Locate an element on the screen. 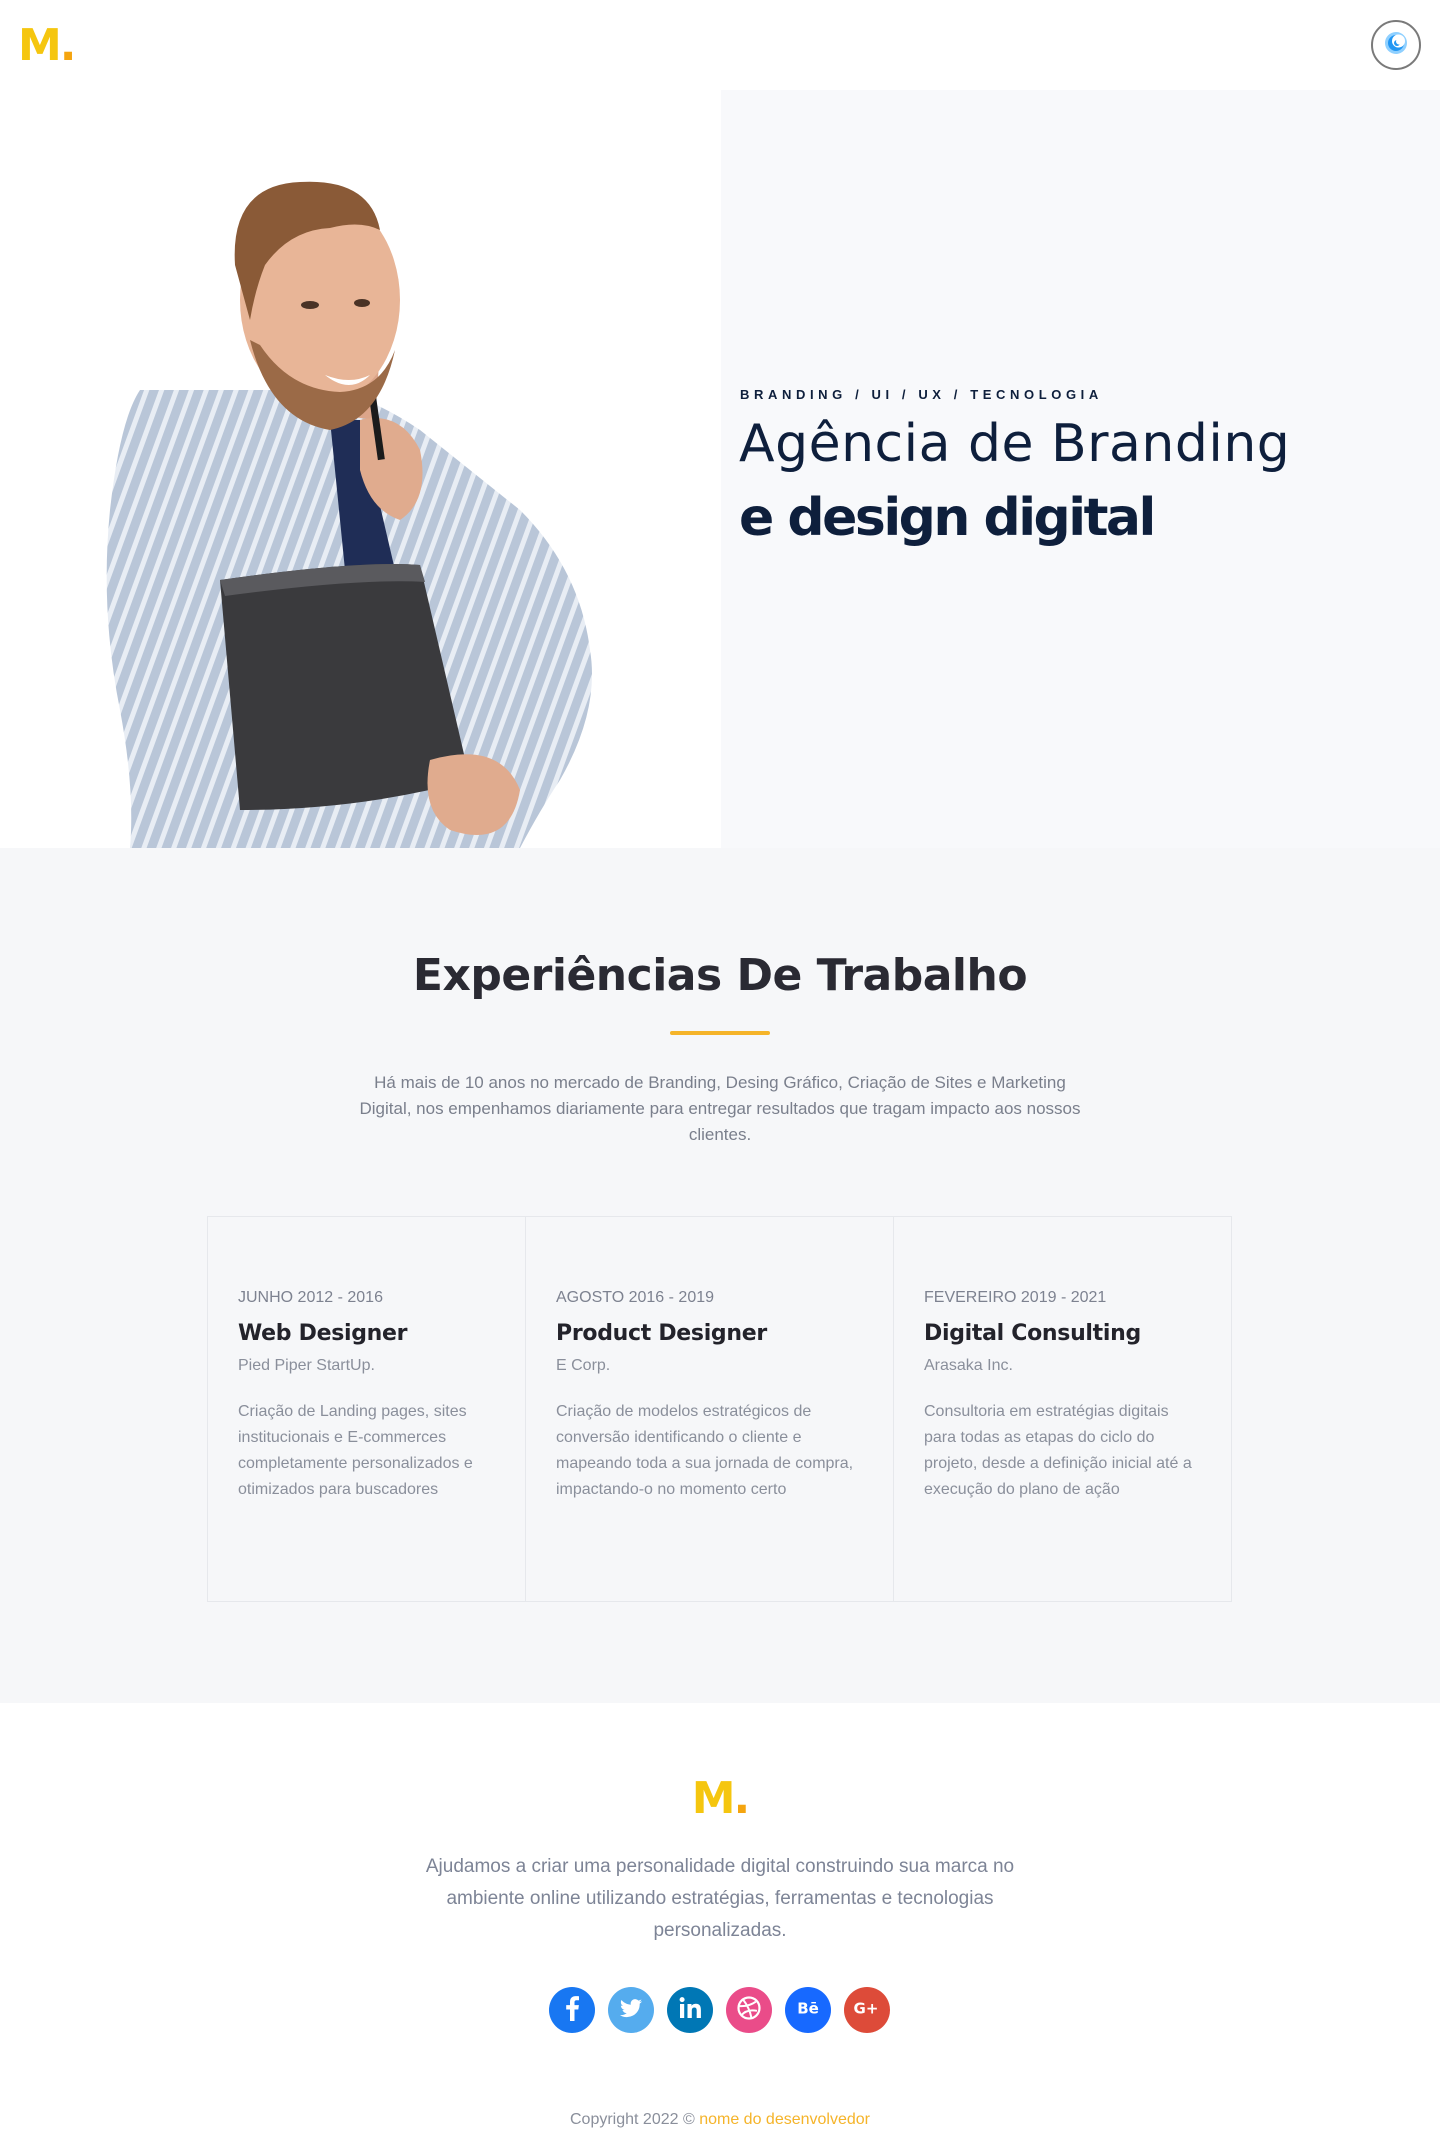  card-company: Arasaka Inc. is located at coordinates (968, 1365).